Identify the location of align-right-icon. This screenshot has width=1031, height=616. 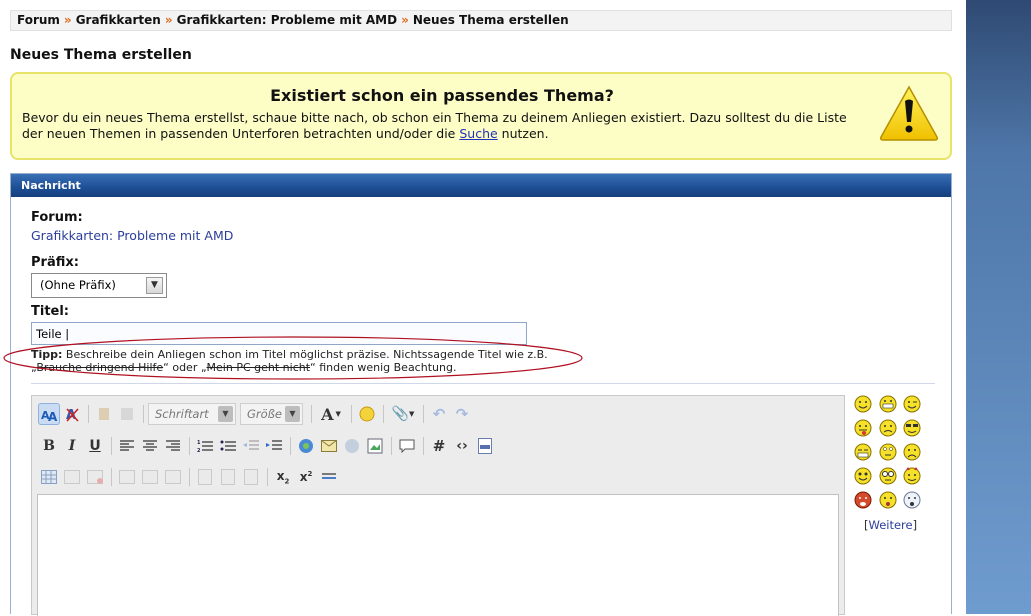
(173, 446).